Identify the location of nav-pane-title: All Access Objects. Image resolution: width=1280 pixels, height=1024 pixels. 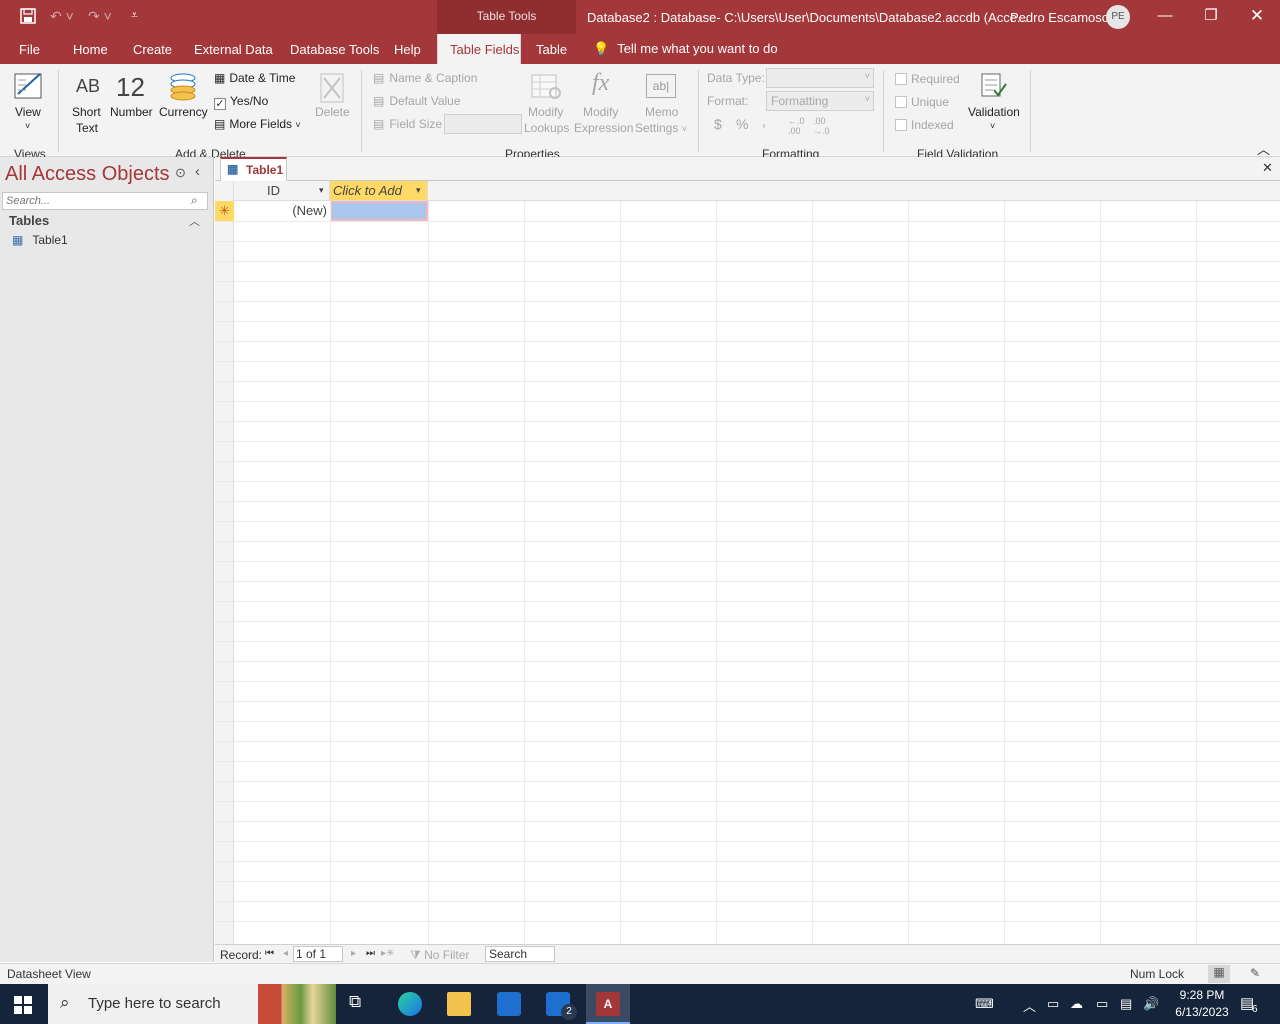
(87, 174).